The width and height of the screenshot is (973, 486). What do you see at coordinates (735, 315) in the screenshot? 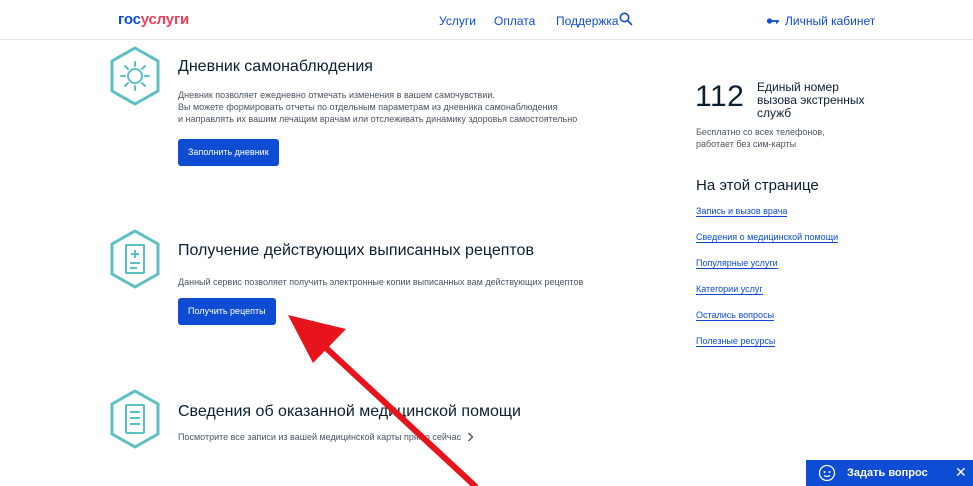
I see `on-page-link-questions: Остались вопросы` at bounding box center [735, 315].